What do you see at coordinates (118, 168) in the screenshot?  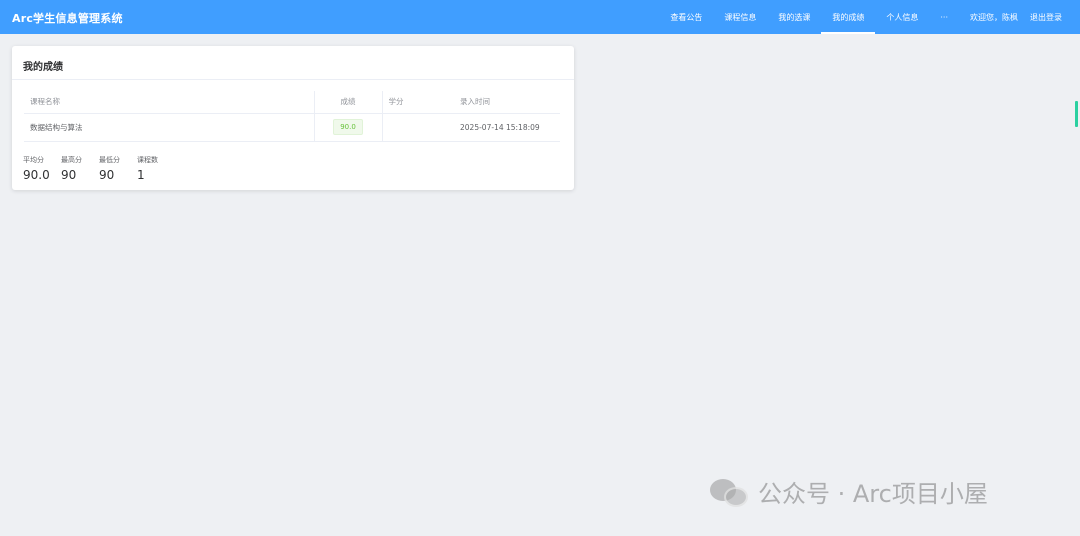 I see `stat-lowest: 最低分 90` at bounding box center [118, 168].